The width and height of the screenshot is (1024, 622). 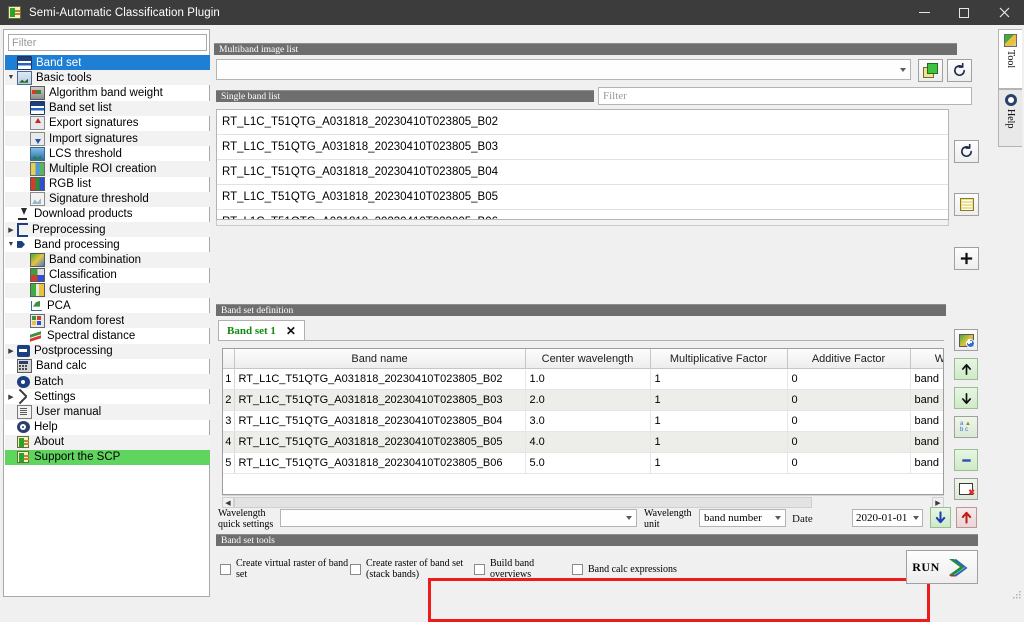 I want to click on sidebar-item-preprocessing: ▶ Preprocessing, so click(x=107, y=230).